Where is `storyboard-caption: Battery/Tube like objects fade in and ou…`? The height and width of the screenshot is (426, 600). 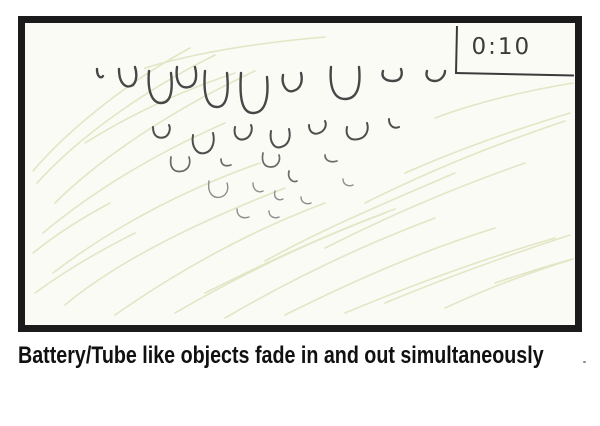 storyboard-caption: Battery/Tube like objects fade in and ou… is located at coordinates (281, 355).